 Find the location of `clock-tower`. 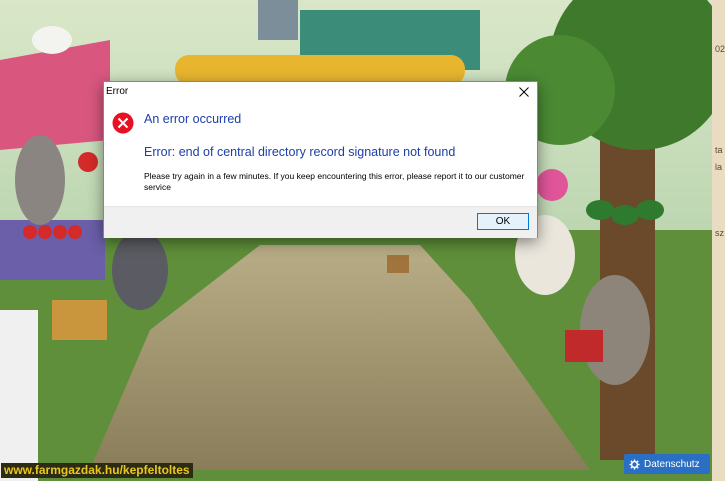

clock-tower is located at coordinates (278, 20).